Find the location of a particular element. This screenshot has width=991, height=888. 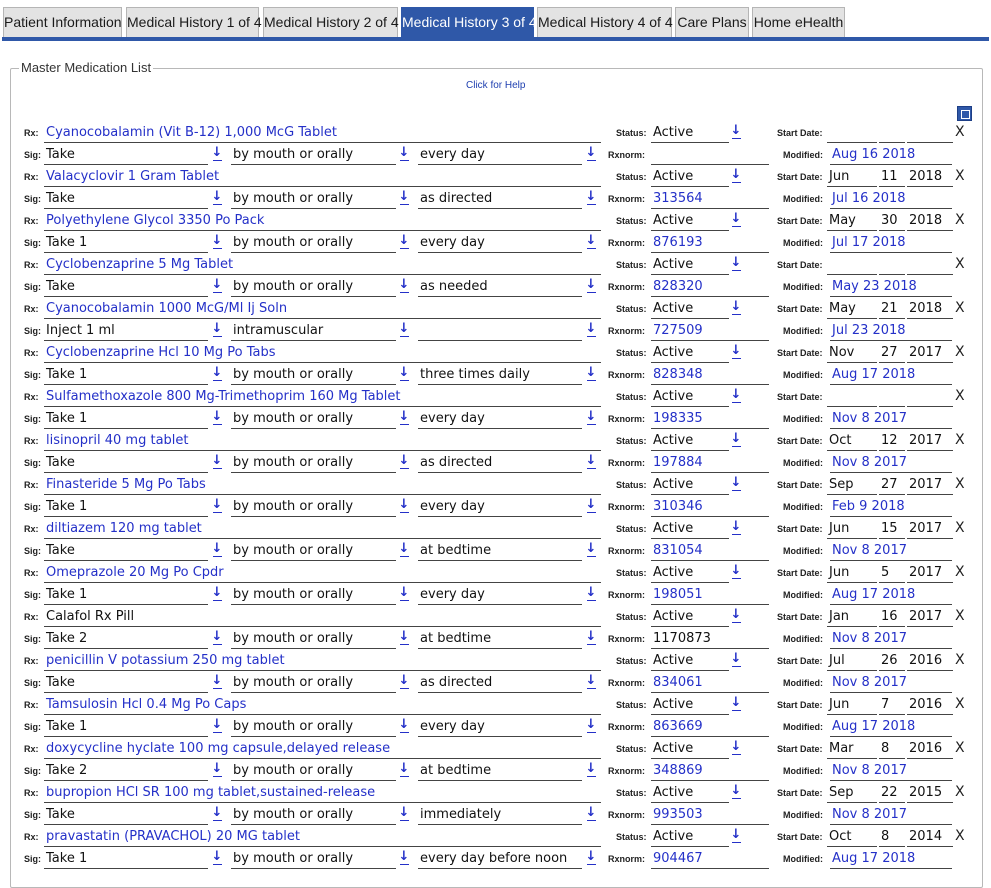

modified-date: Aug 17 2018 is located at coordinates (891, 727).